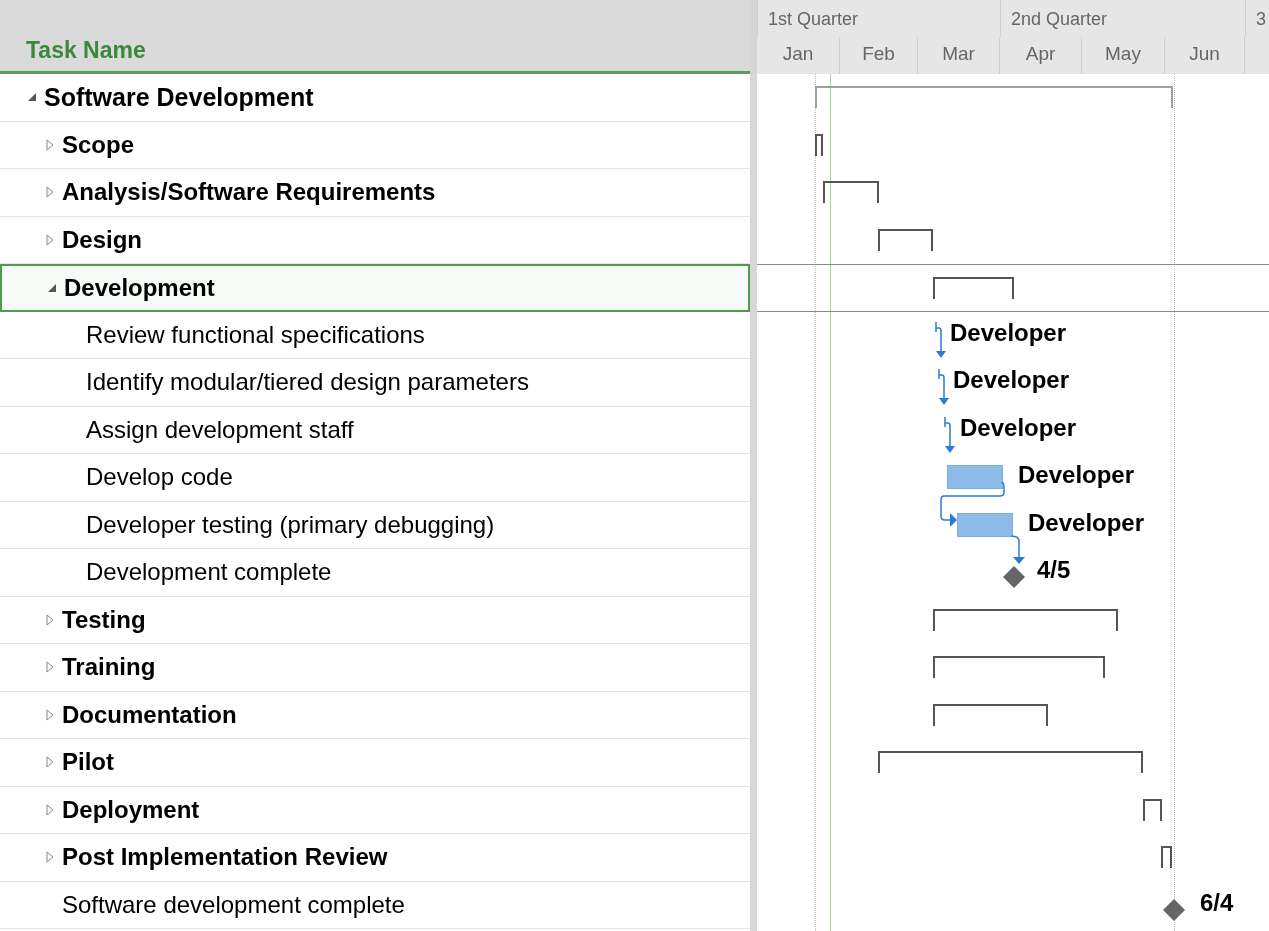  Describe the element at coordinates (104, 619) in the screenshot. I see `task-name: Testing` at that location.